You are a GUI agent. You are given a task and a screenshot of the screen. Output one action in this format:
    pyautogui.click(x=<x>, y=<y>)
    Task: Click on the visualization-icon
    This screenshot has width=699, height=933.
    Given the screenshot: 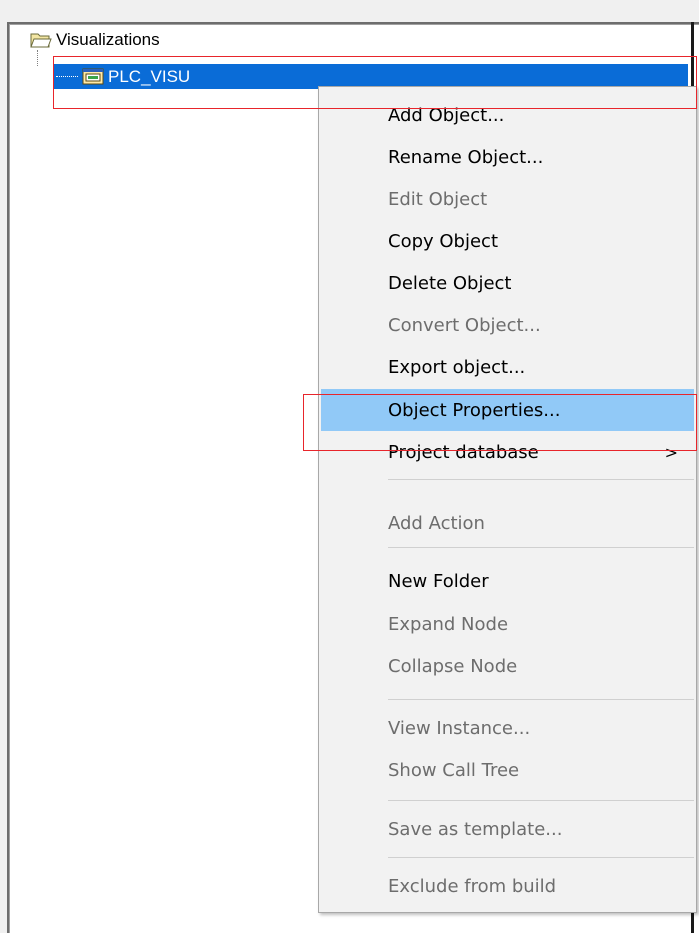 What is the action you would take?
    pyautogui.click(x=93, y=77)
    